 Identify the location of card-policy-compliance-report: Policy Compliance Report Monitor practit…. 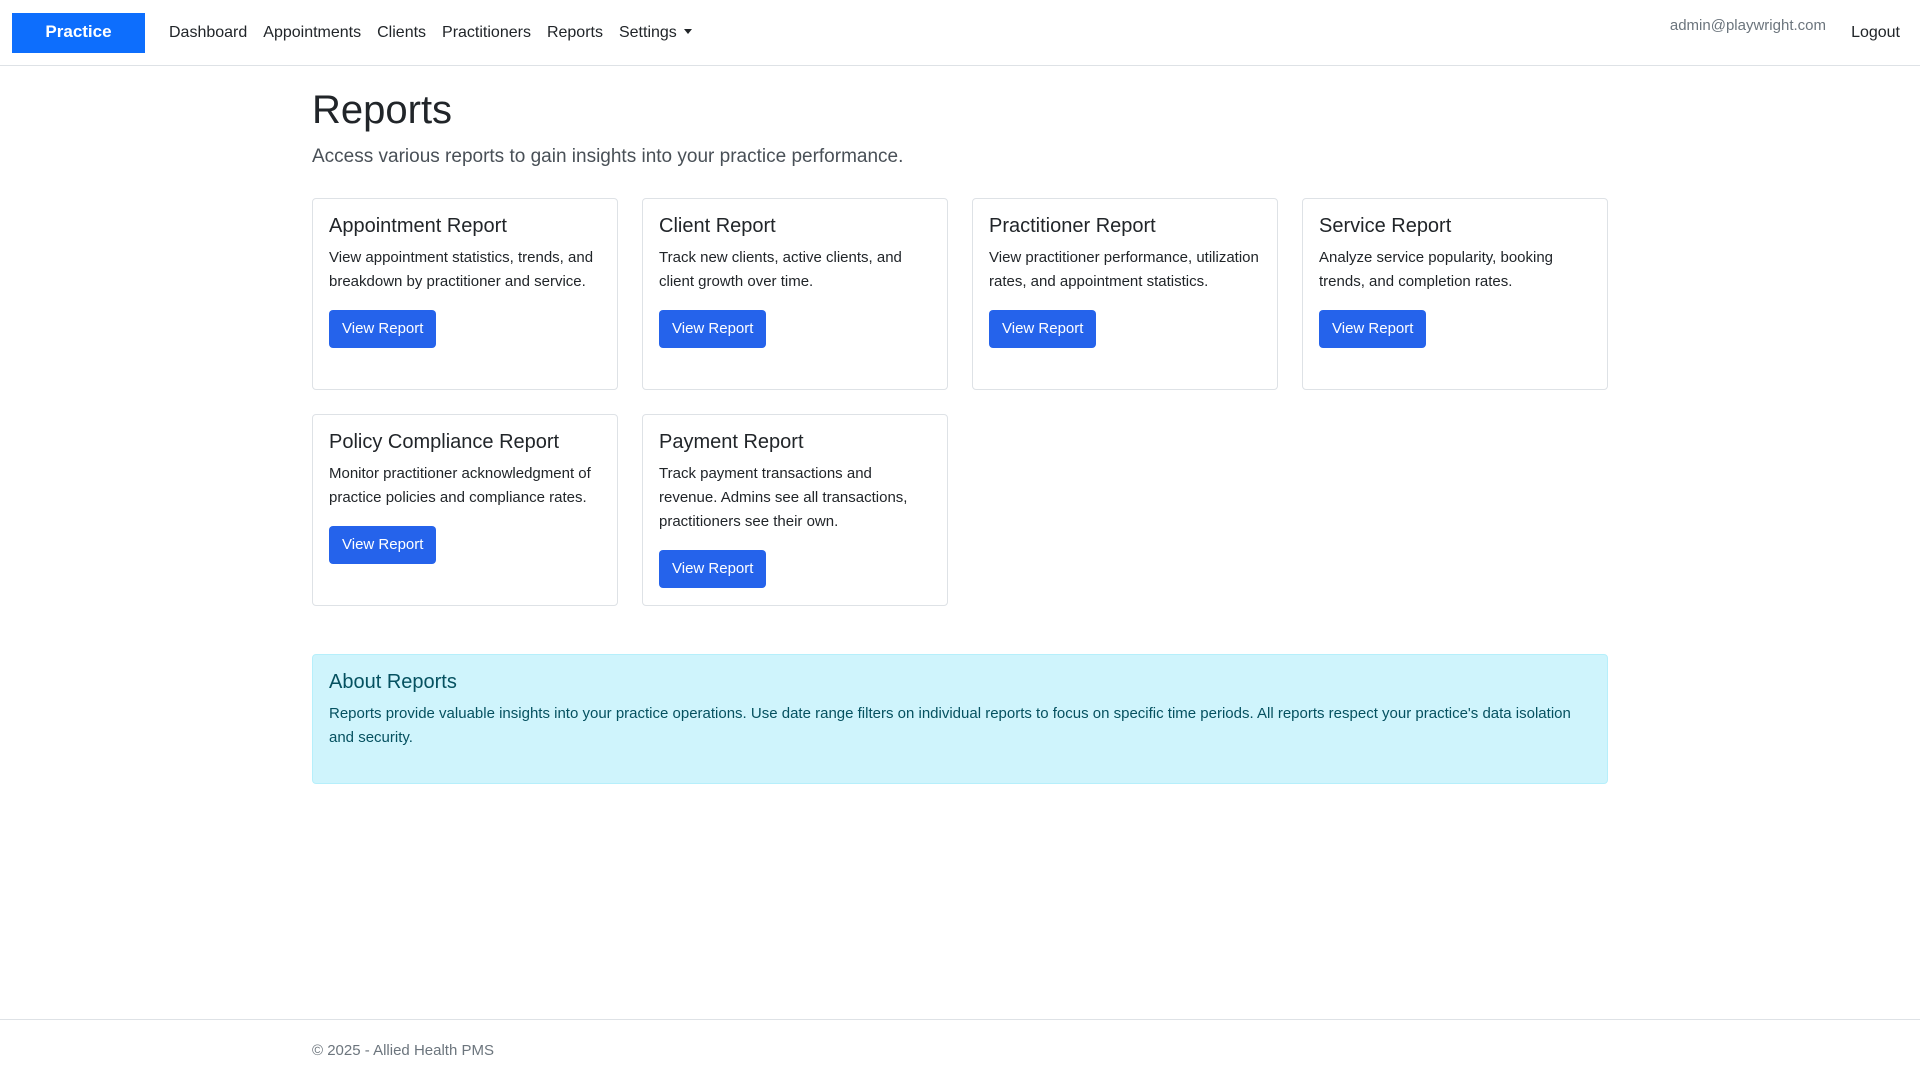
(465, 510).